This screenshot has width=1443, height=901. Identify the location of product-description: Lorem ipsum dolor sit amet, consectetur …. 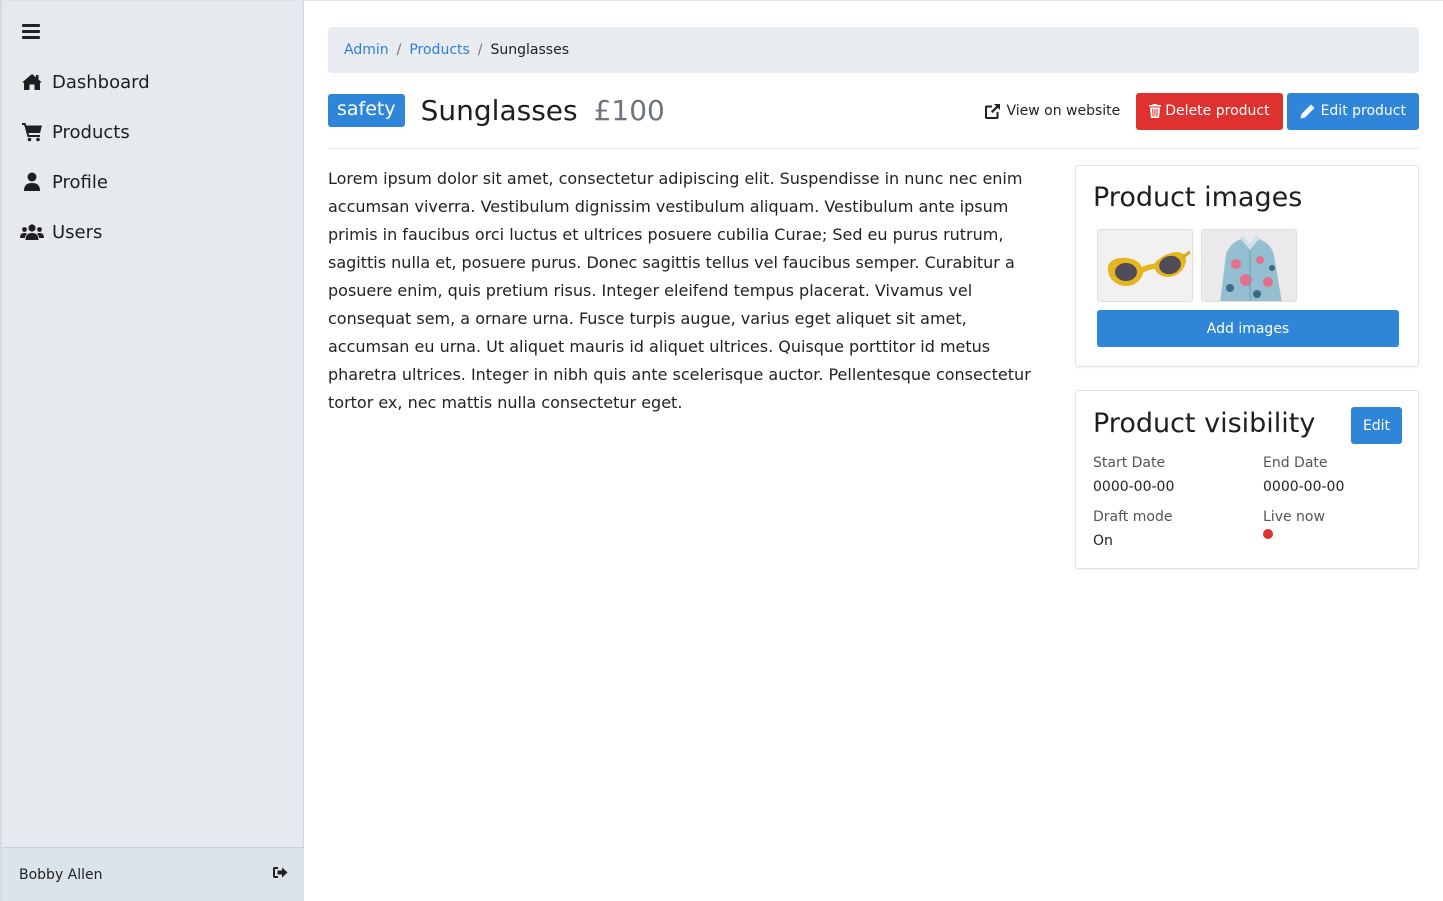
(679, 290).